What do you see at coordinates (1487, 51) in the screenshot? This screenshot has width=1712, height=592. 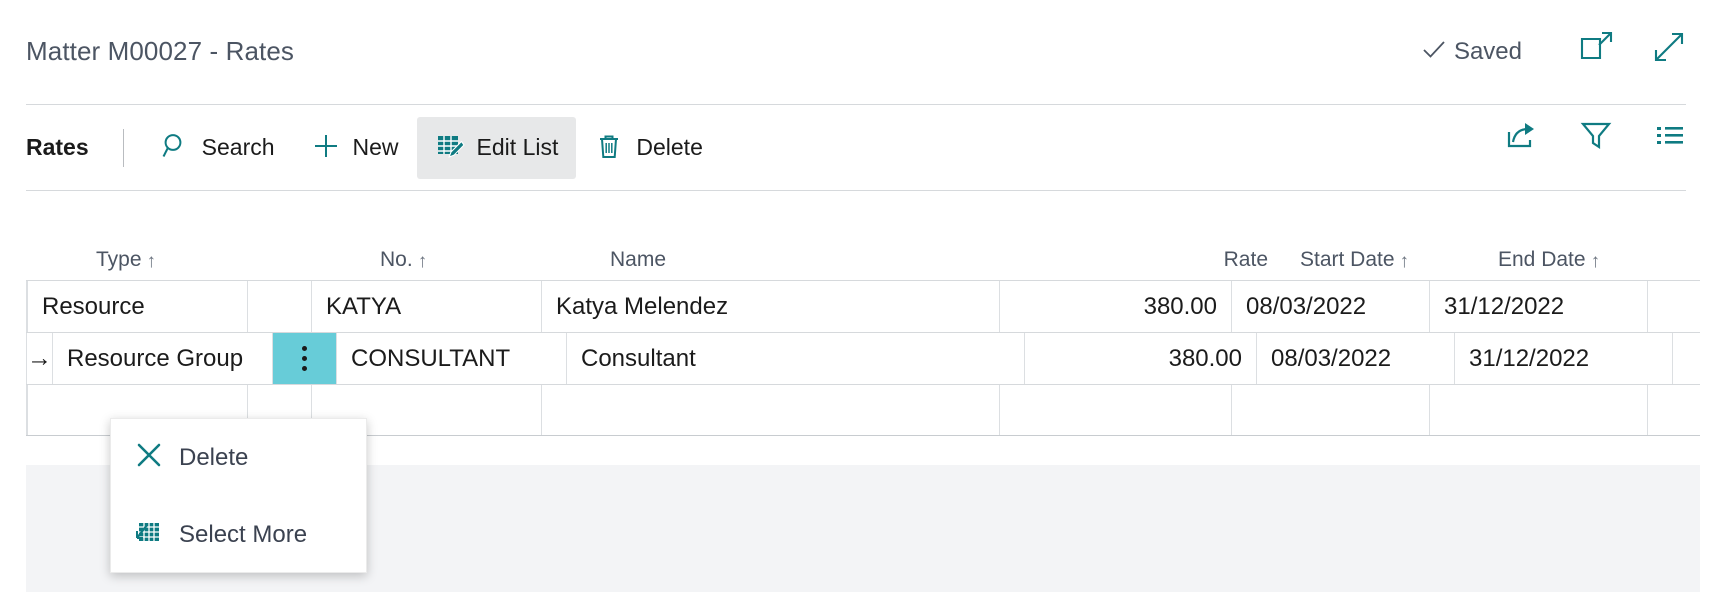 I see `save-status-label: Saved` at bounding box center [1487, 51].